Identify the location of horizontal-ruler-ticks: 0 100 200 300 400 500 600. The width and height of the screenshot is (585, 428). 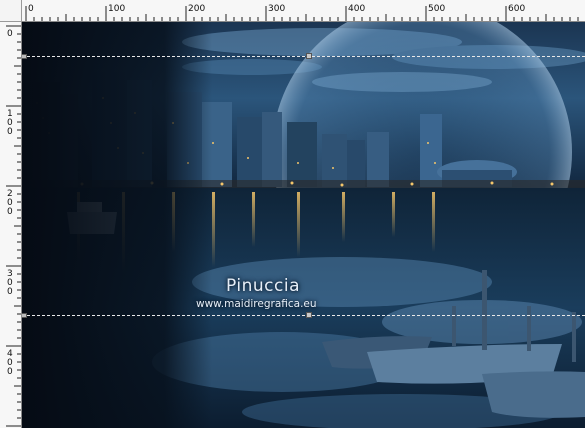
(302, 12).